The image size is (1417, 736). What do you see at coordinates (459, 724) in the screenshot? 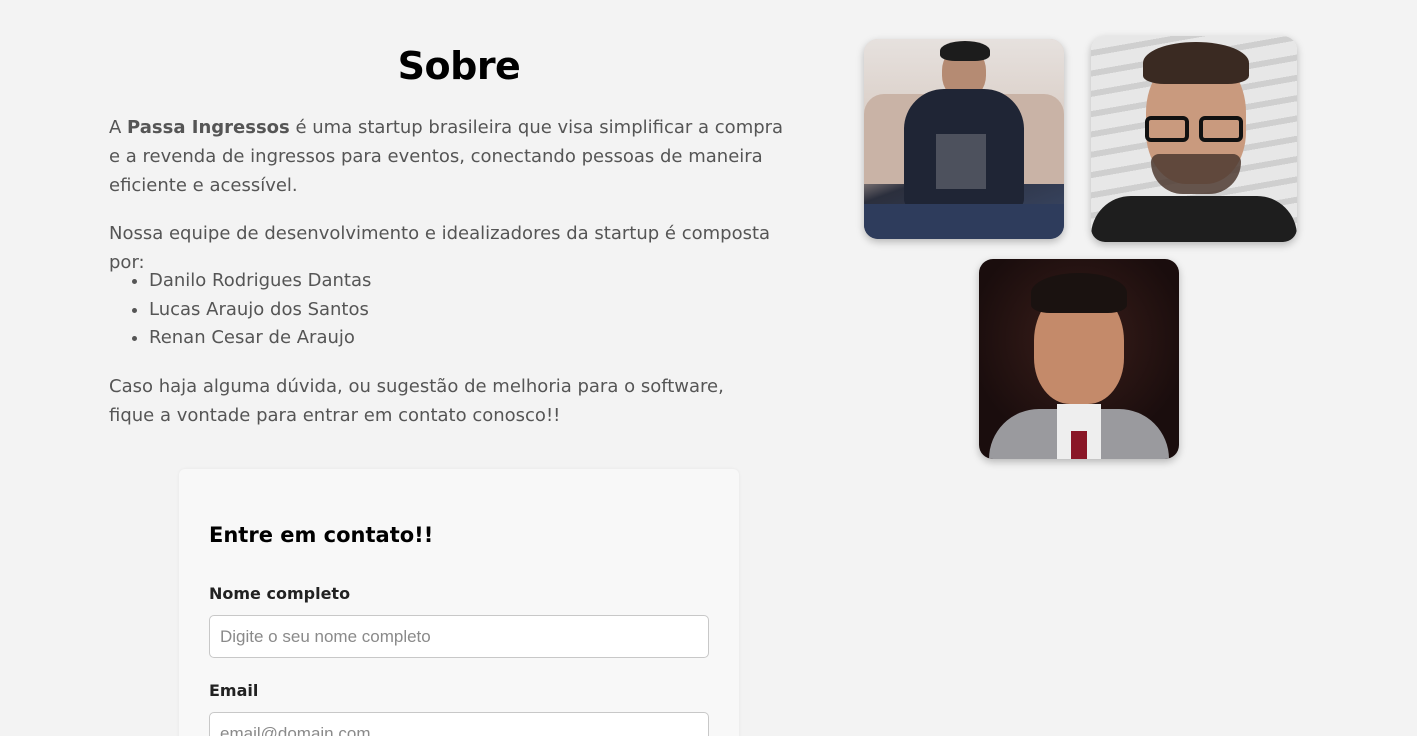
I see `email-input` at bounding box center [459, 724].